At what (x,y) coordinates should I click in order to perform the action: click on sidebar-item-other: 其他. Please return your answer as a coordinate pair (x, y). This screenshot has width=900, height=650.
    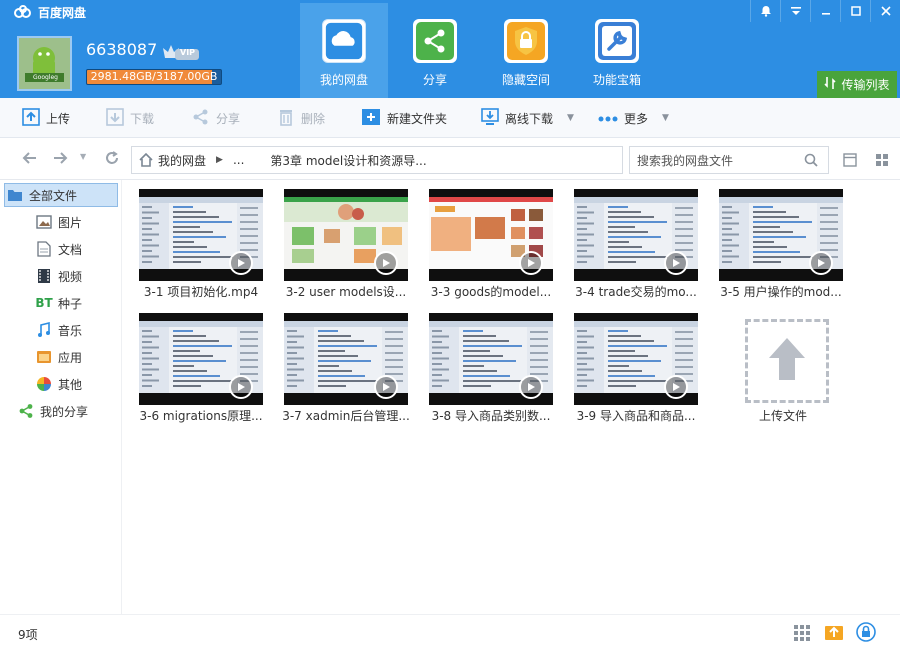
    Looking at the image, I should click on (61, 384).